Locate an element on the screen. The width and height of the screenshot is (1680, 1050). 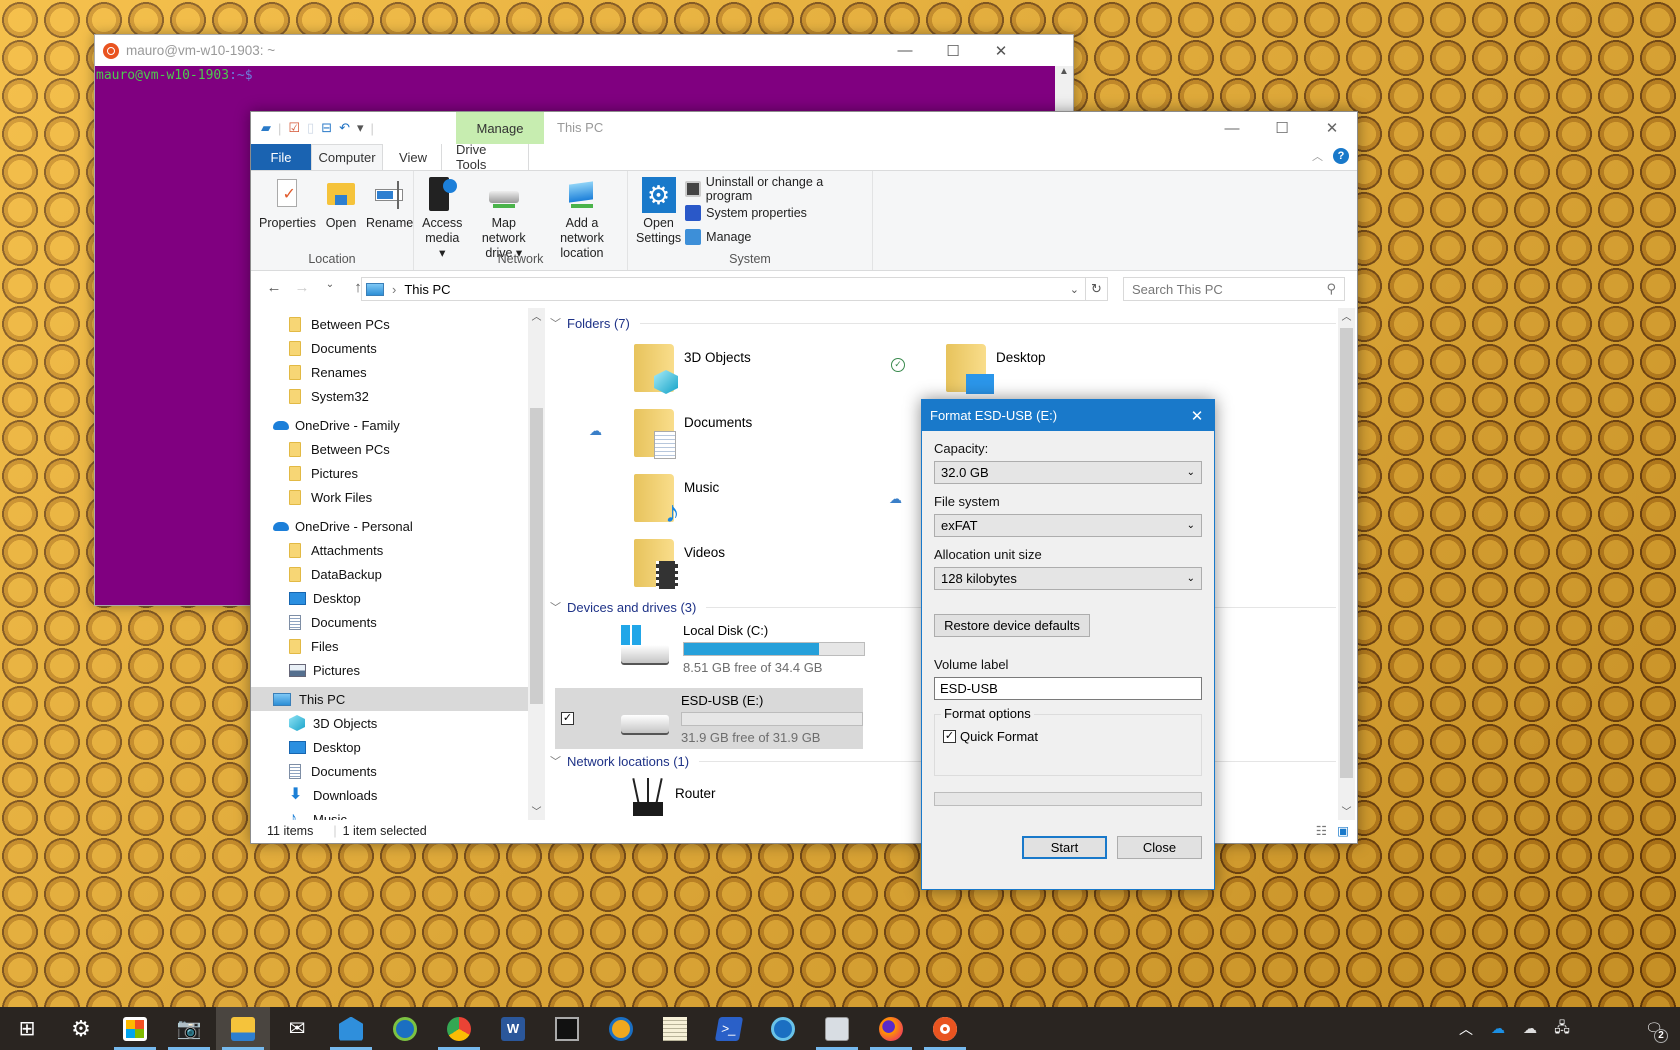
nav-item: OneDrive - Personal is located at coordinates (396, 526).